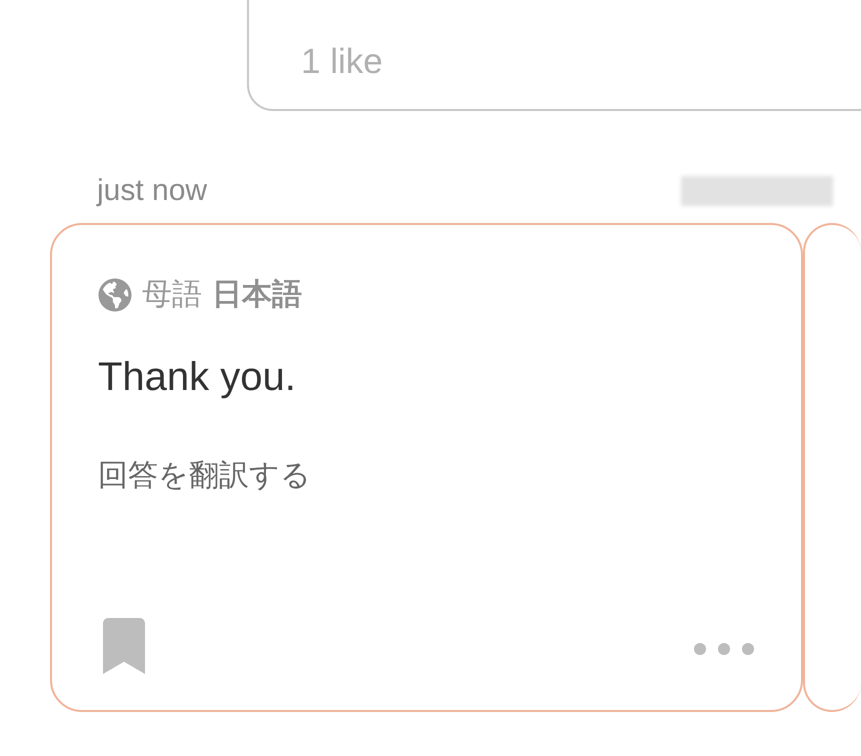 This screenshot has height=756, width=861. I want to click on timestamp: just now, so click(152, 191).